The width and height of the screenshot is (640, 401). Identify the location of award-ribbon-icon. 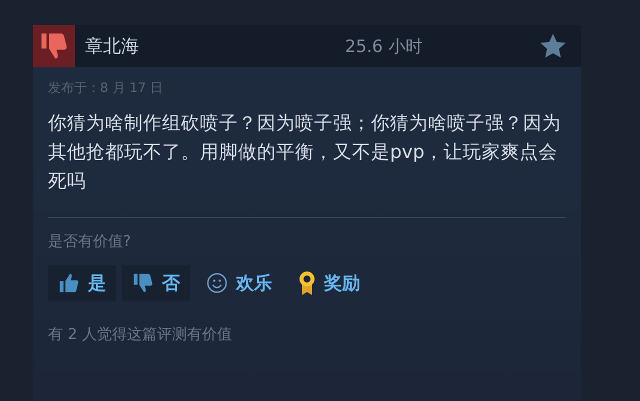
(307, 283).